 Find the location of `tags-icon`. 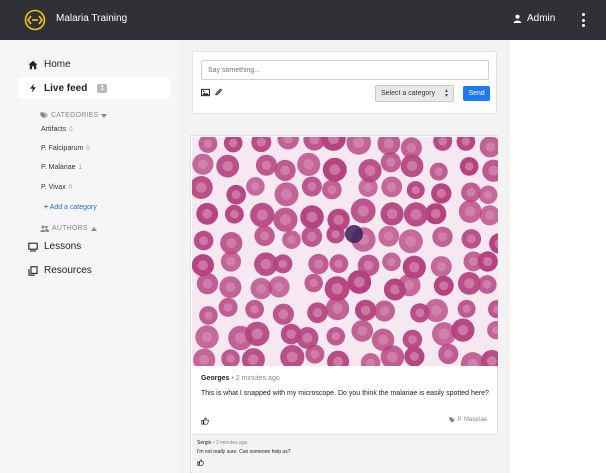

tags-icon is located at coordinates (44, 115).